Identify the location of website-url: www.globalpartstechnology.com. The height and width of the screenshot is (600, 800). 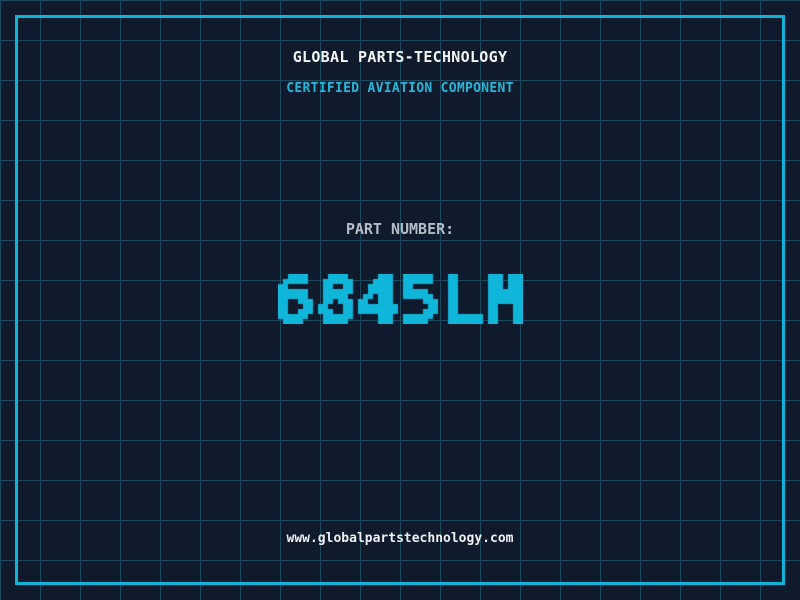
(400, 538).